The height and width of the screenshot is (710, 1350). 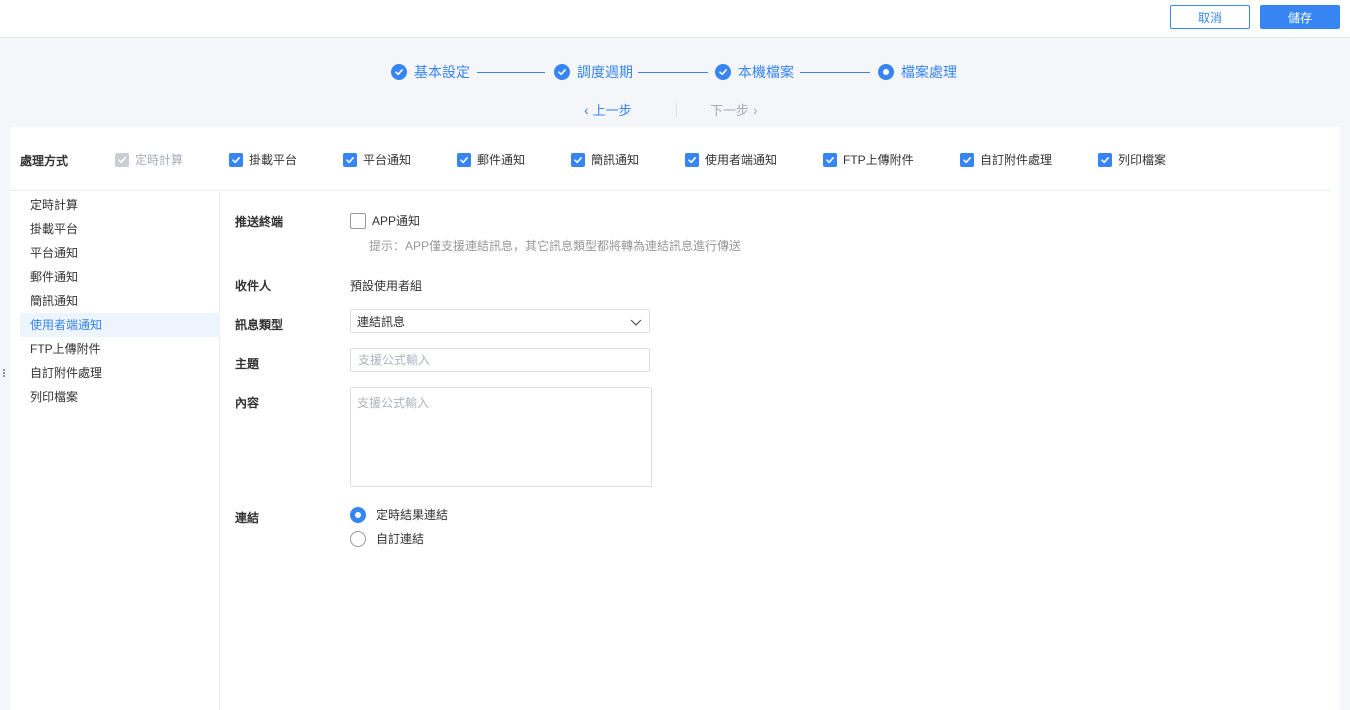 I want to click on message-type-select: 連結訊息, so click(x=500, y=321).